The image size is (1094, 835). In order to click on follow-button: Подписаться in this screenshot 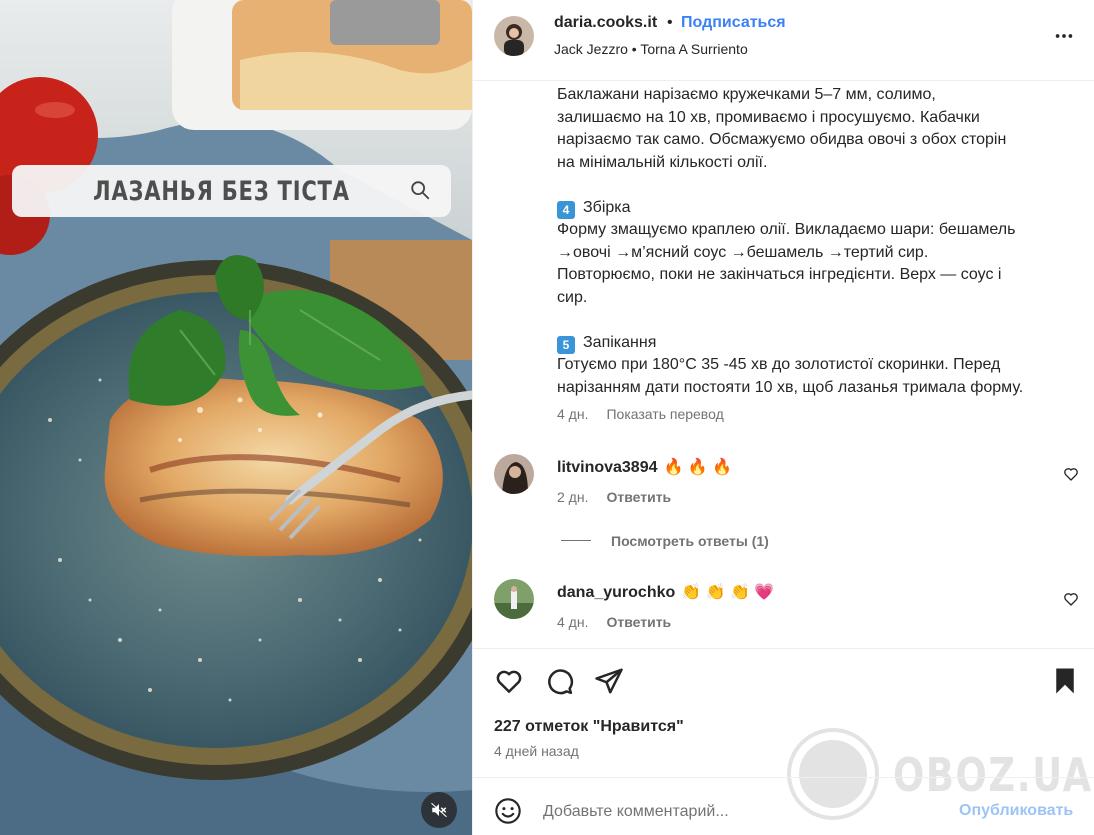, I will do `click(733, 23)`.